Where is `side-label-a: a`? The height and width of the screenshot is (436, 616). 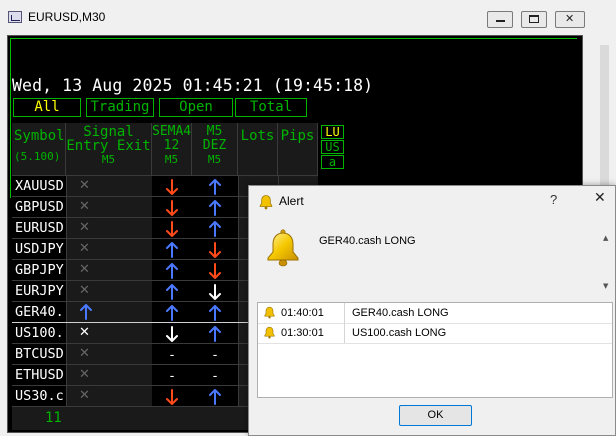 side-label-a: a is located at coordinates (332, 162).